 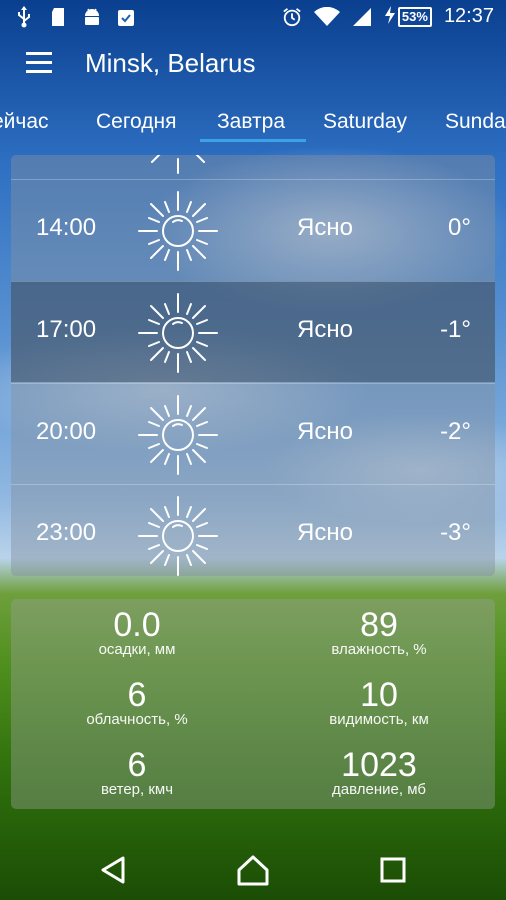 What do you see at coordinates (379, 695) in the screenshot?
I see `stat-value: 10` at bounding box center [379, 695].